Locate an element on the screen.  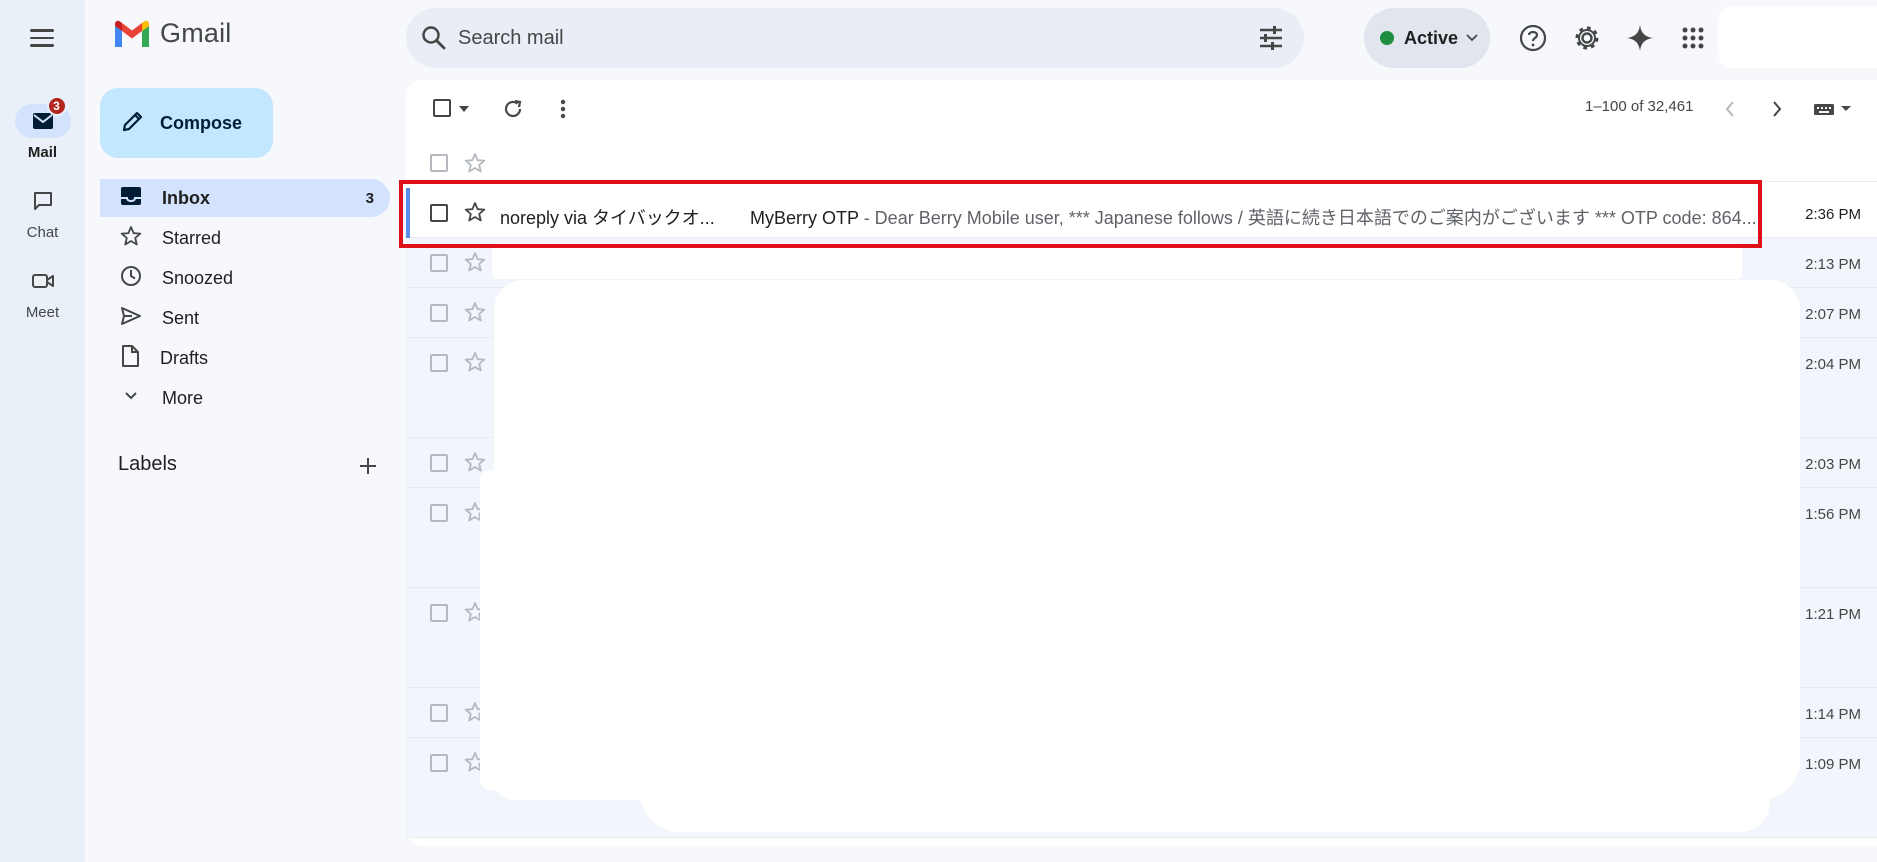
app-name: Gmail is located at coordinates (196, 33).